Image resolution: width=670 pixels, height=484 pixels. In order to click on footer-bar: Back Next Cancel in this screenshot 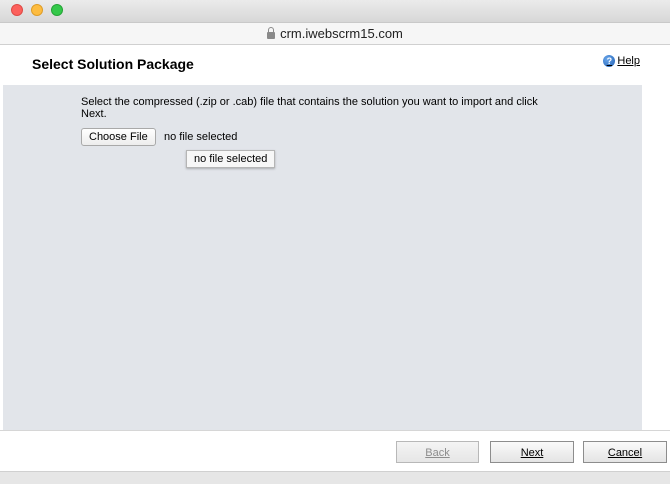, I will do `click(335, 451)`.